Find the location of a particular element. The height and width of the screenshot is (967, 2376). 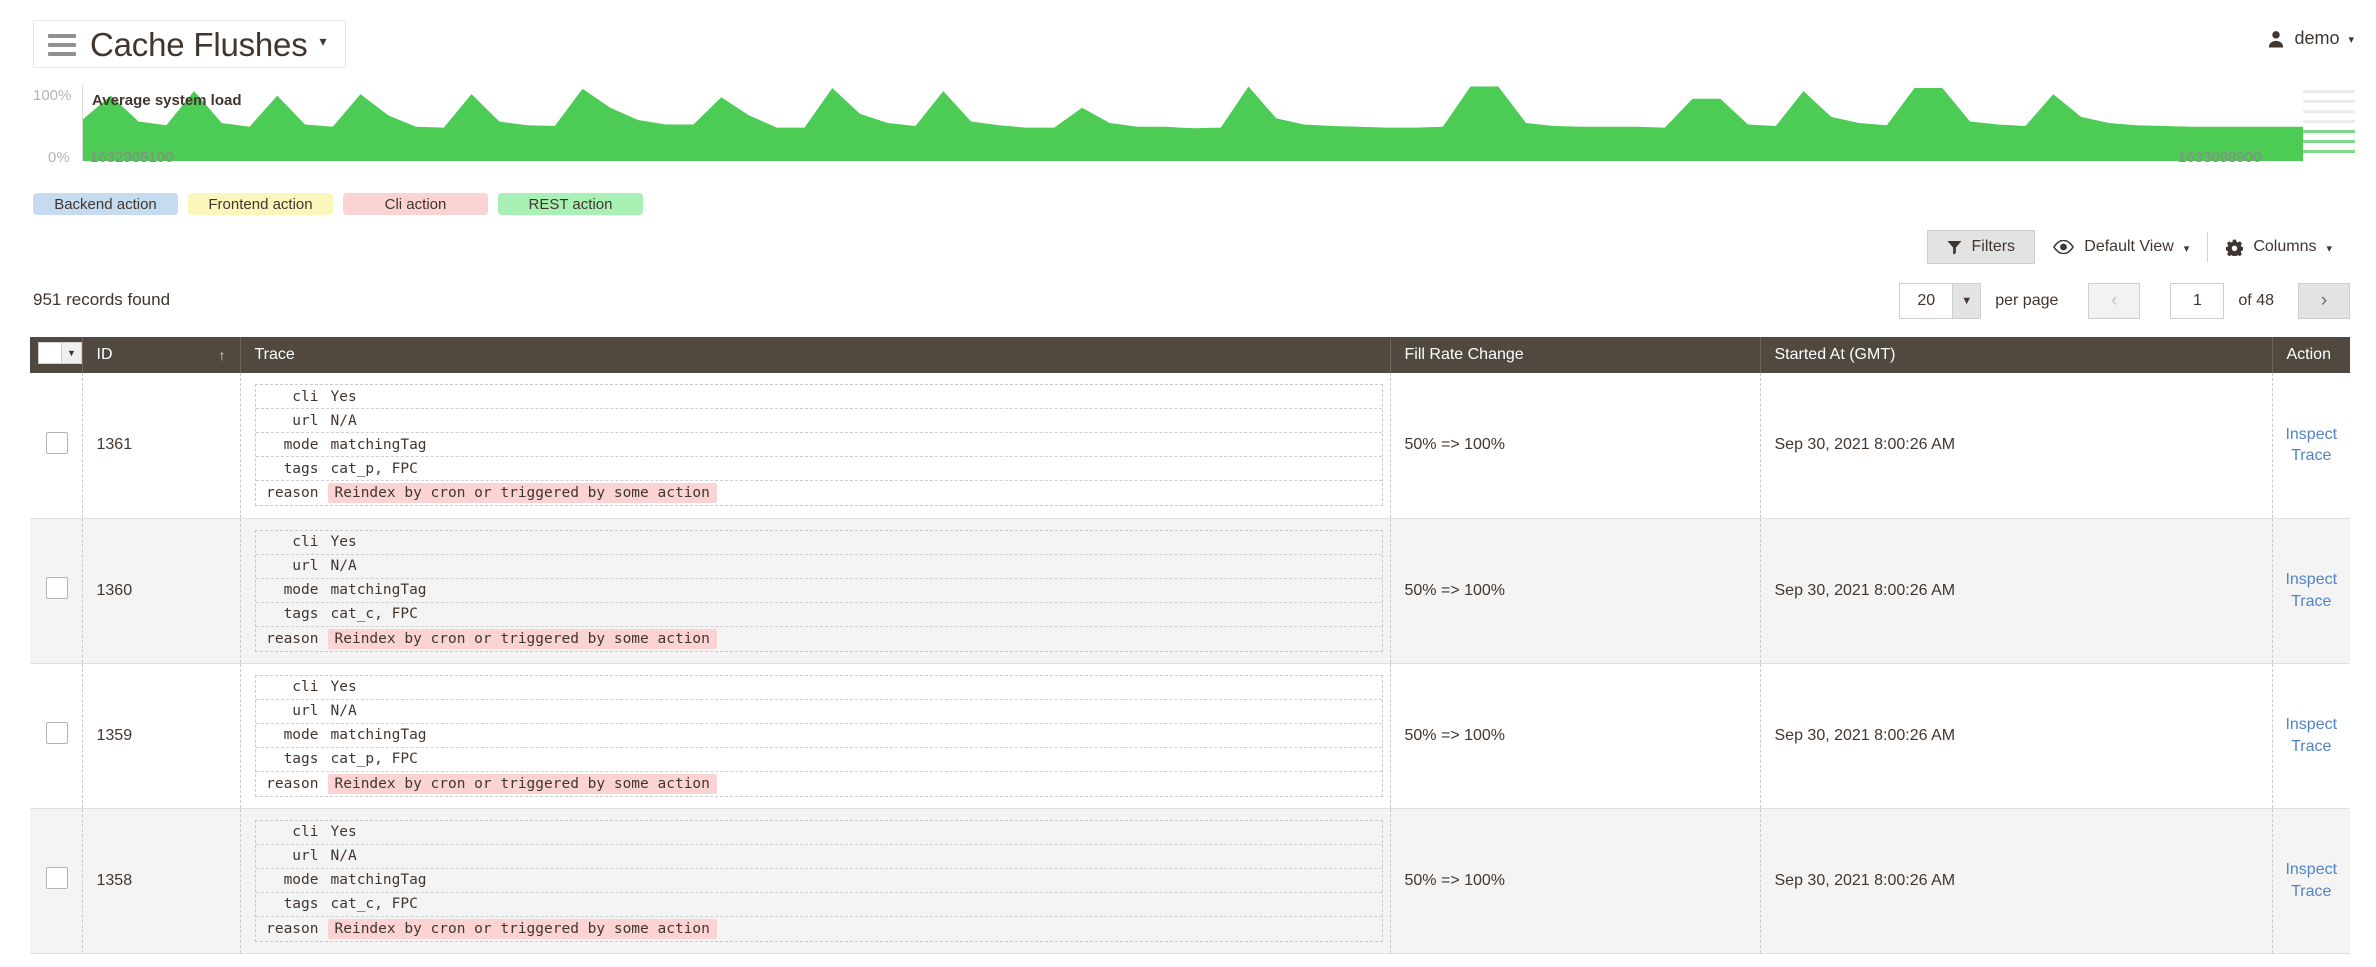

filters-button: Filters is located at coordinates (1981, 247).